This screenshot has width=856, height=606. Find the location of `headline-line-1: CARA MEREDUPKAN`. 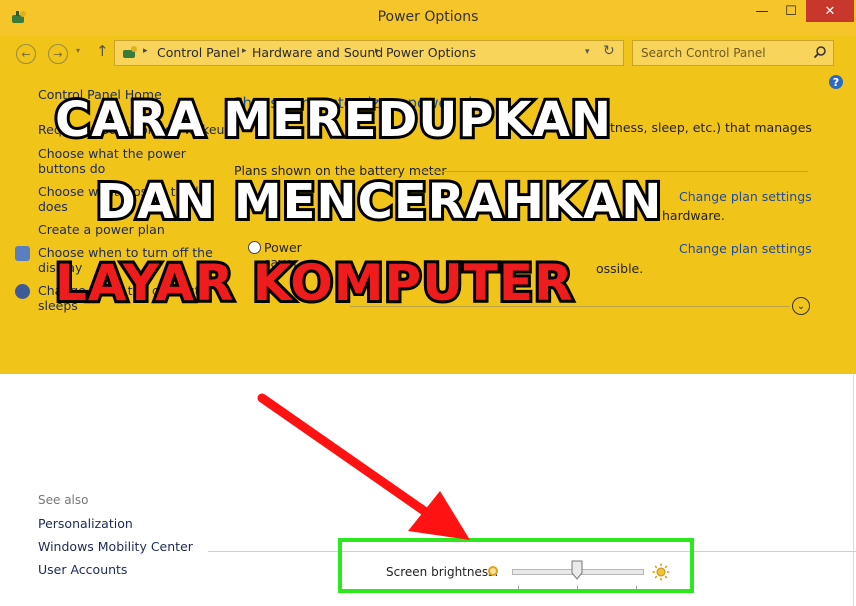

headline-line-1: CARA MEREDUPKAN is located at coordinates (333, 120).